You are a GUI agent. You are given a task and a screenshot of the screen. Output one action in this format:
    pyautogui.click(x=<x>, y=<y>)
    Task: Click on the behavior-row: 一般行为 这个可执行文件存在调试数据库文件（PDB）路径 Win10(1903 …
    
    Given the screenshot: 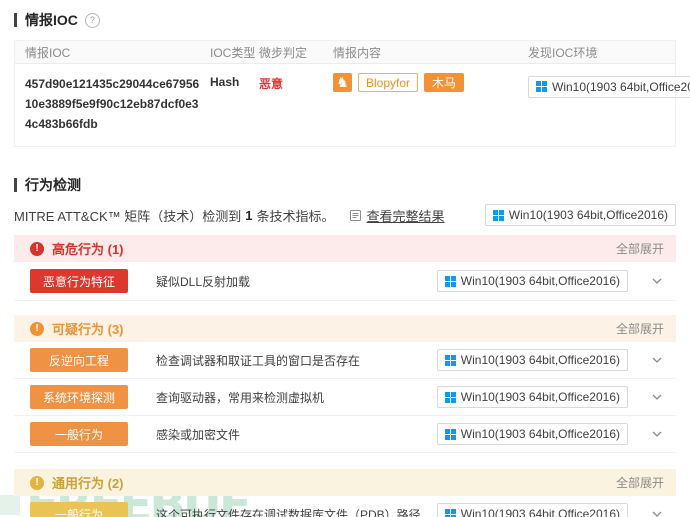 What is the action you would take?
    pyautogui.click(x=345, y=506)
    